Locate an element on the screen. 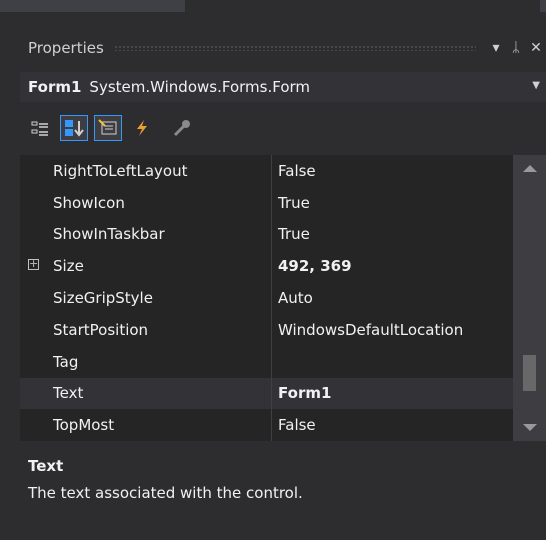 The image size is (546, 540). property-name: Size is located at coordinates (68, 266).